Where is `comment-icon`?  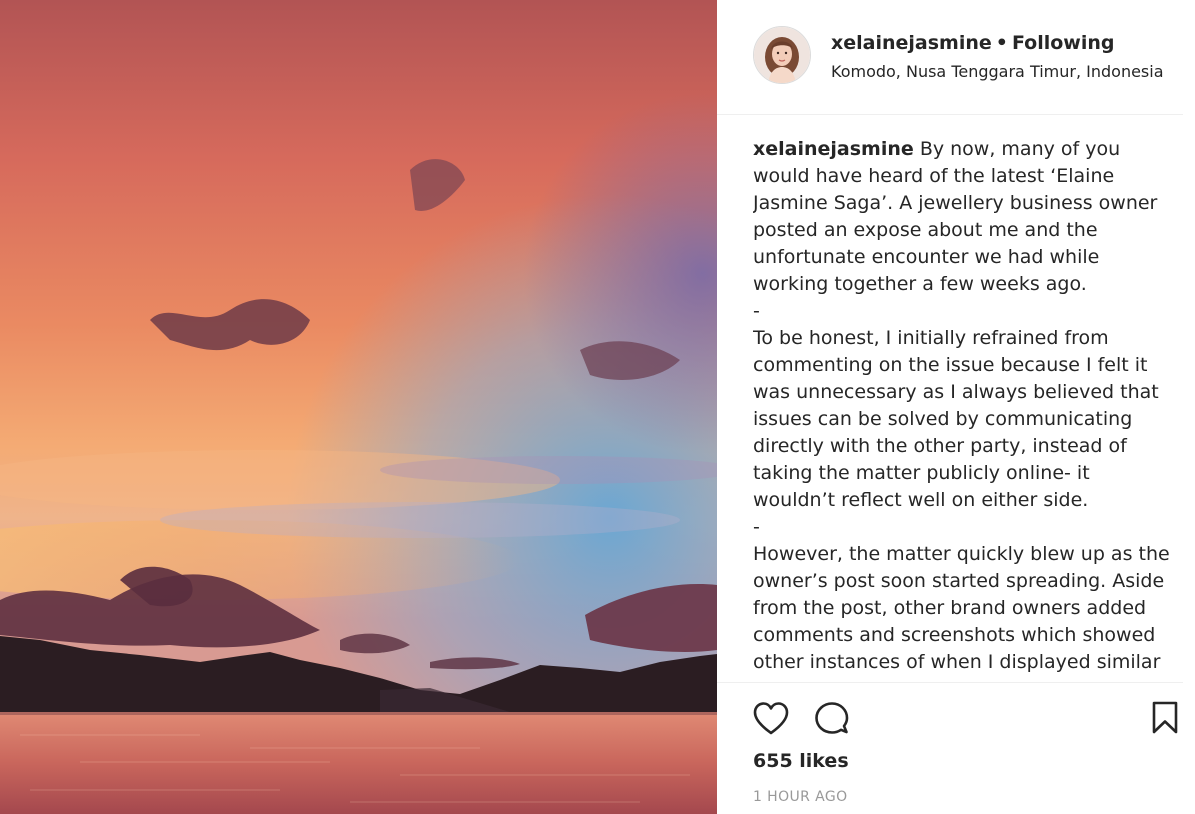 comment-icon is located at coordinates (832, 718).